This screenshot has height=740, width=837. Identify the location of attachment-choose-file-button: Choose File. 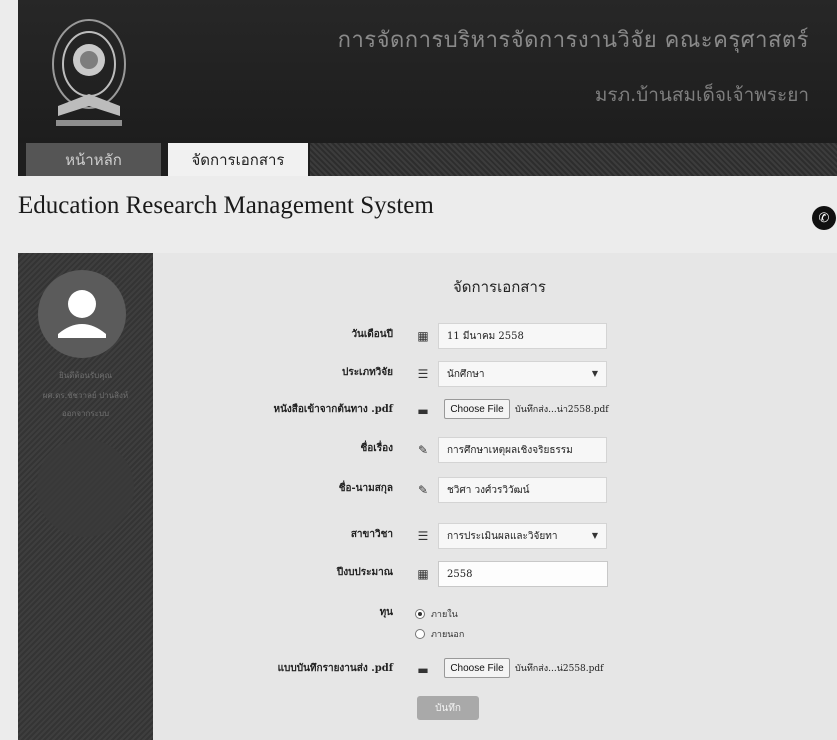
(477, 409).